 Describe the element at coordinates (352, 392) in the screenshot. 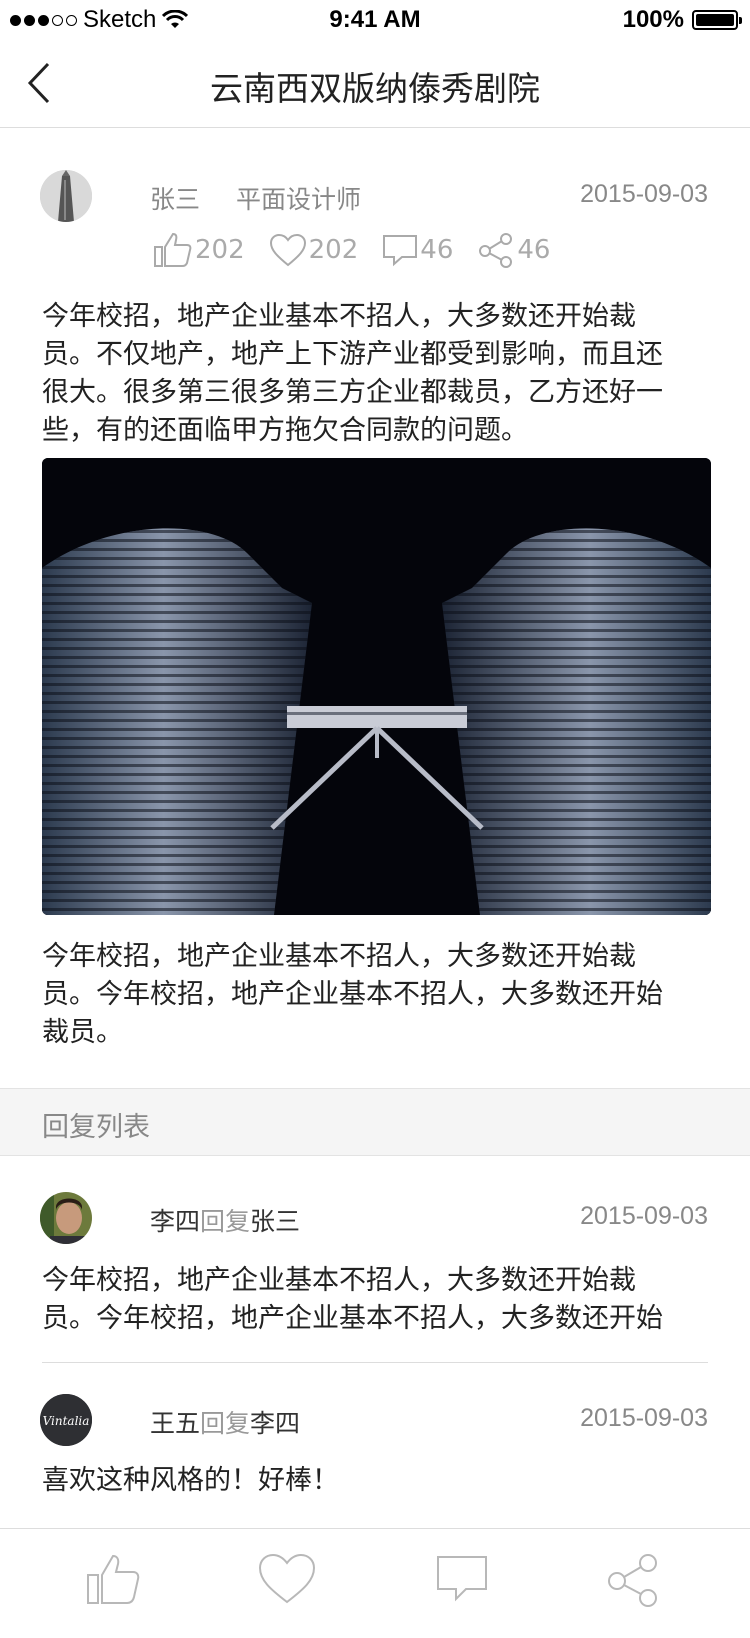

I see `post-body-line: 很大。很多第三很多第三方企业都裁员，乙方还好一` at that location.